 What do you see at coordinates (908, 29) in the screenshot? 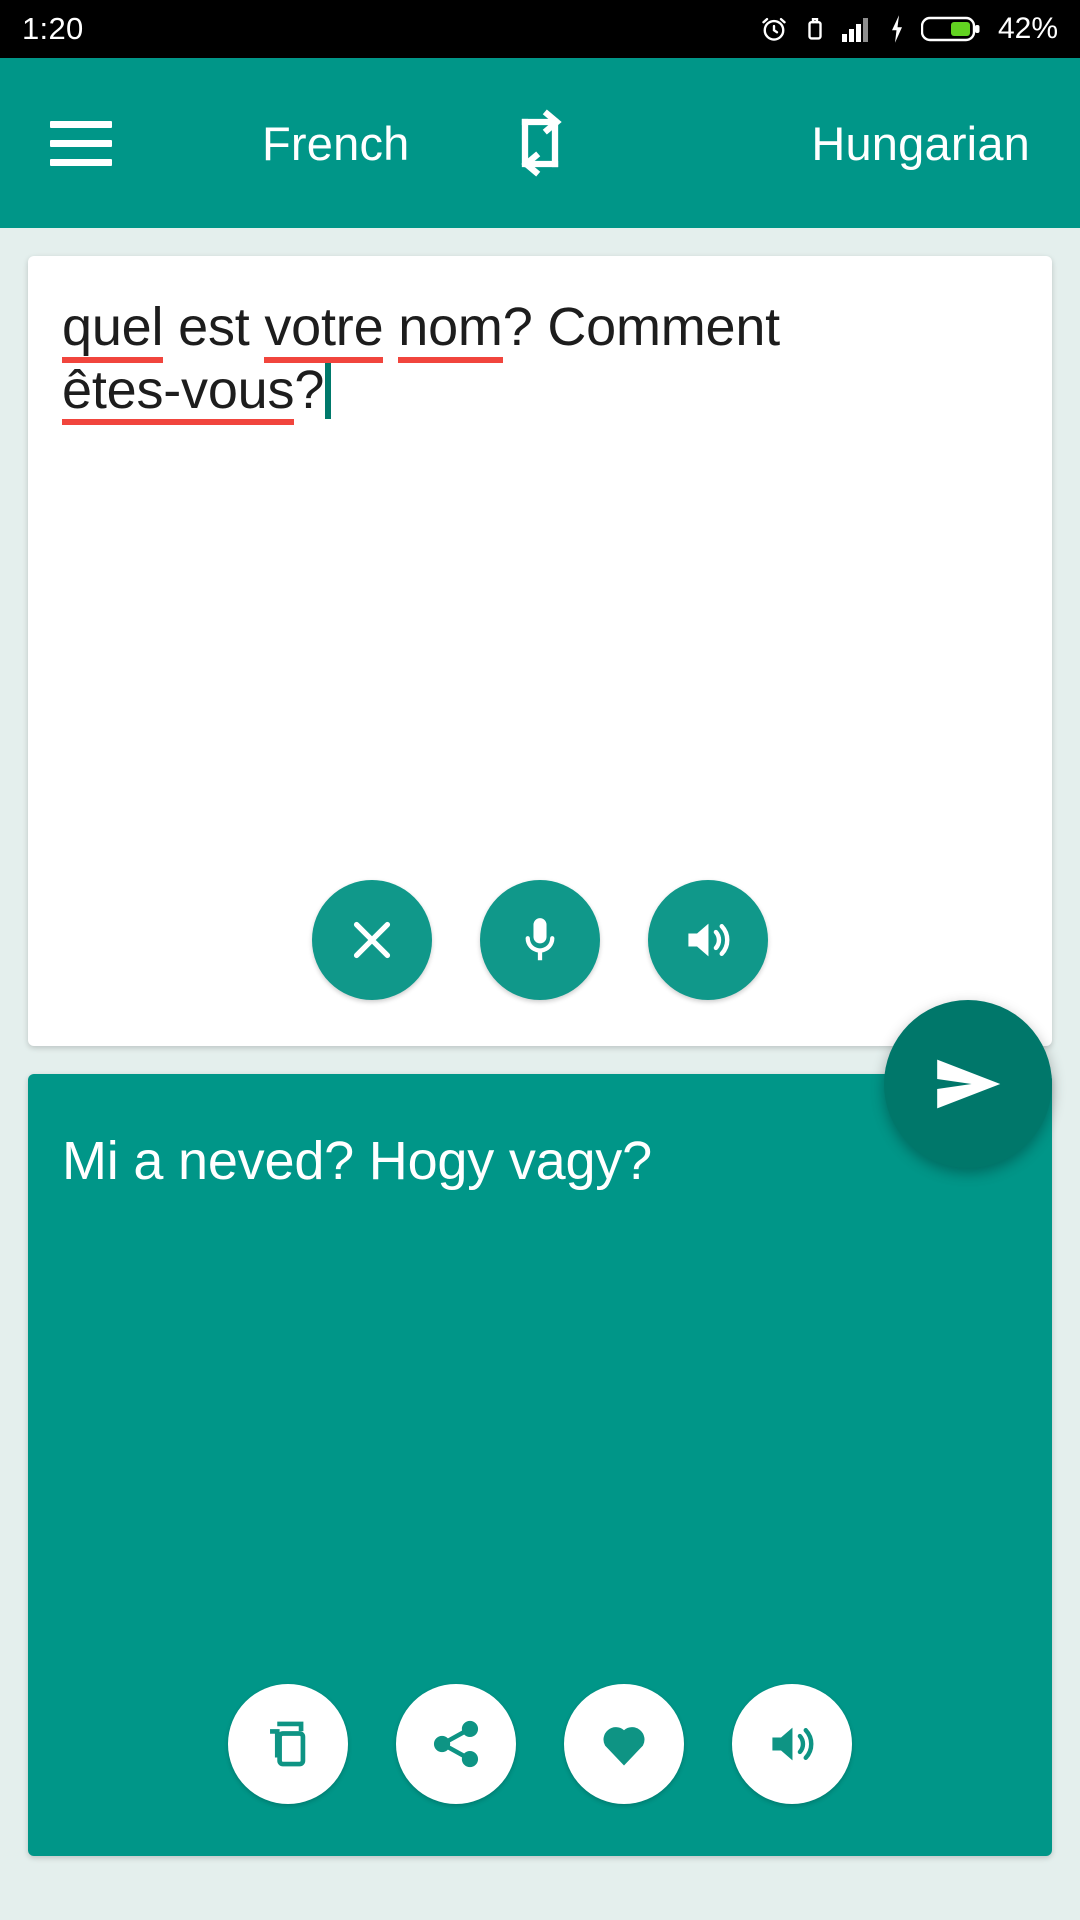
I see `status-icons: 42%` at bounding box center [908, 29].